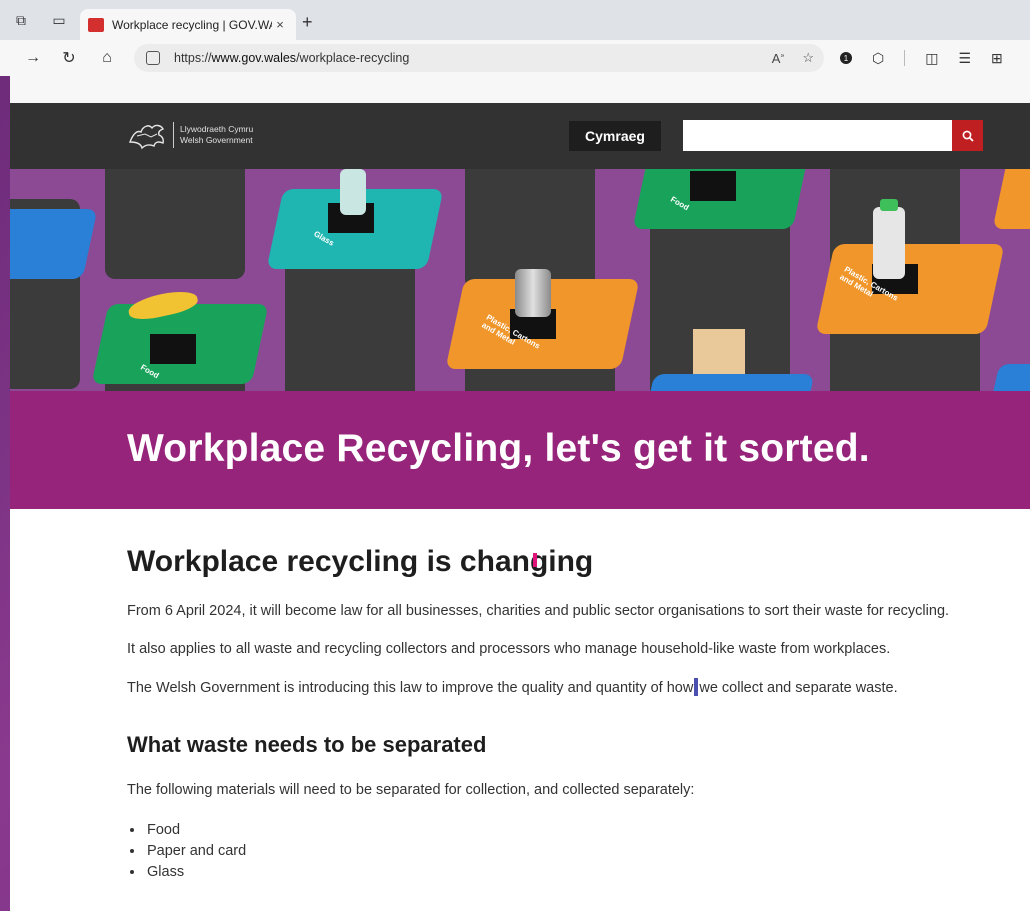 This screenshot has height=911, width=1030. I want to click on browser-tab: Workplace recycling | GOV.WALE ×, so click(188, 24).